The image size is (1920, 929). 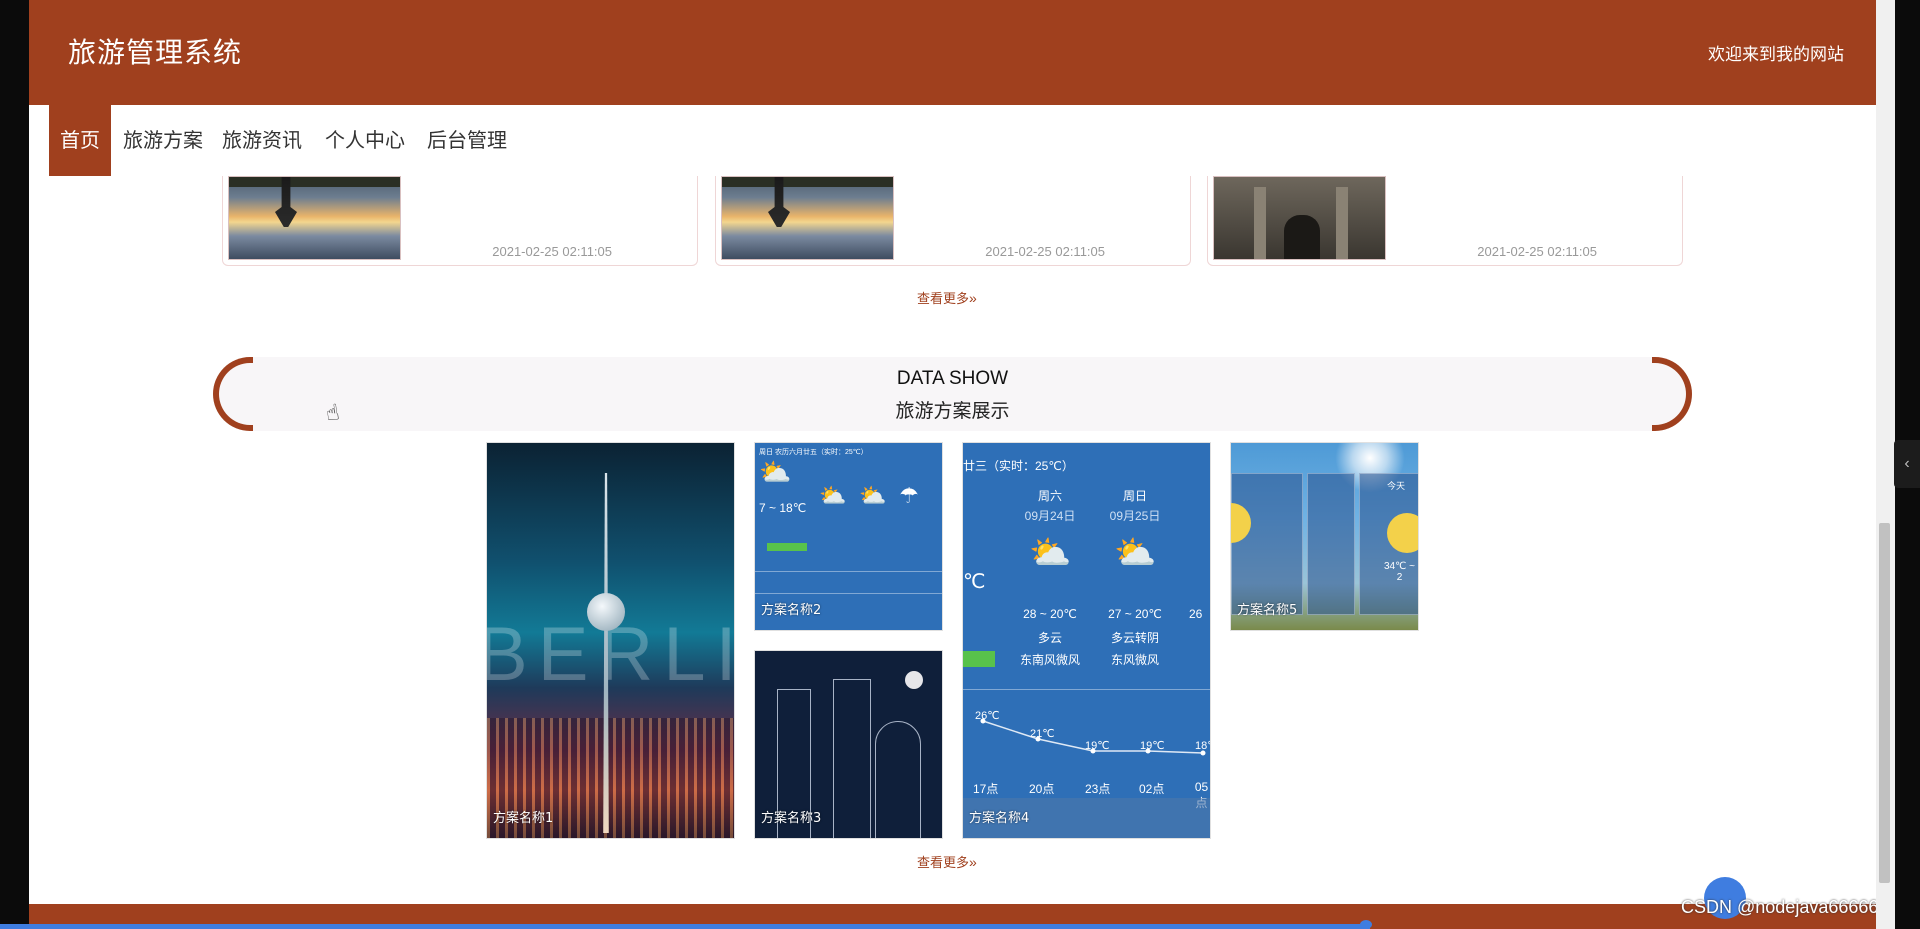 What do you see at coordinates (1042, 734) in the screenshot?
I see `hour-temp: 21℃` at bounding box center [1042, 734].